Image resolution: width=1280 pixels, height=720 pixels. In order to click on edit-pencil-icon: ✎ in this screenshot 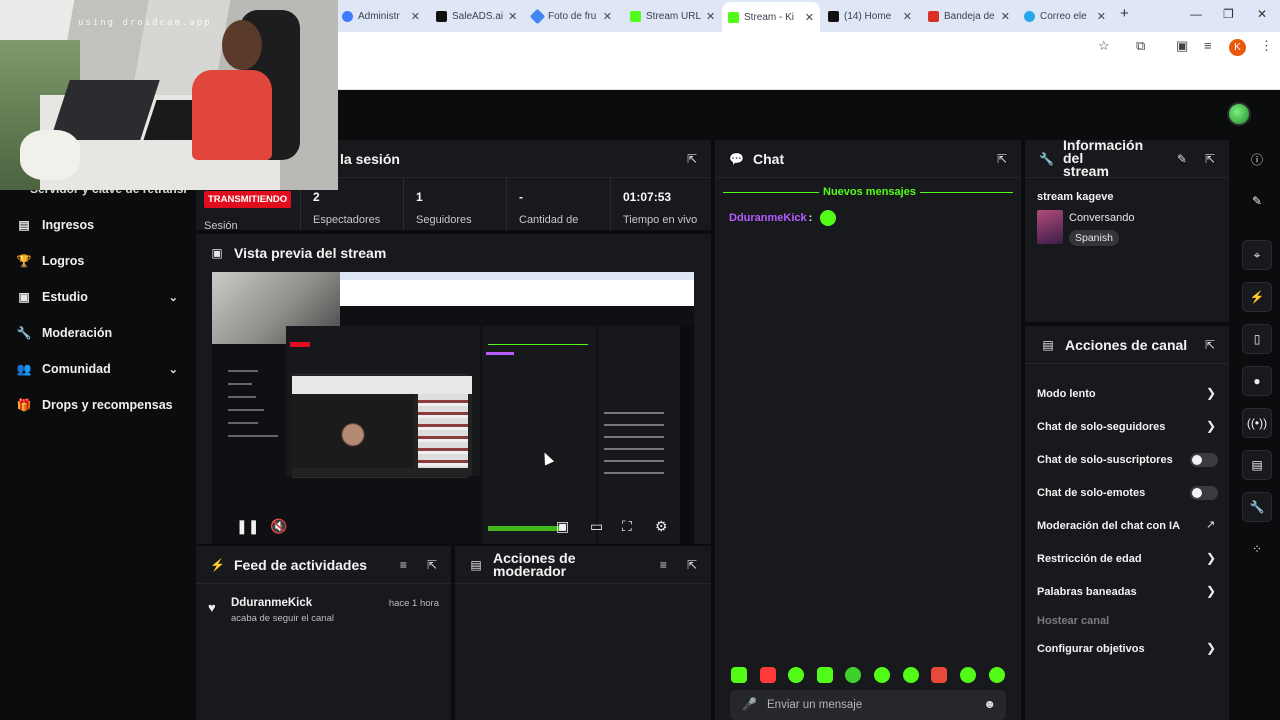, I will do `click(1182, 159)`.